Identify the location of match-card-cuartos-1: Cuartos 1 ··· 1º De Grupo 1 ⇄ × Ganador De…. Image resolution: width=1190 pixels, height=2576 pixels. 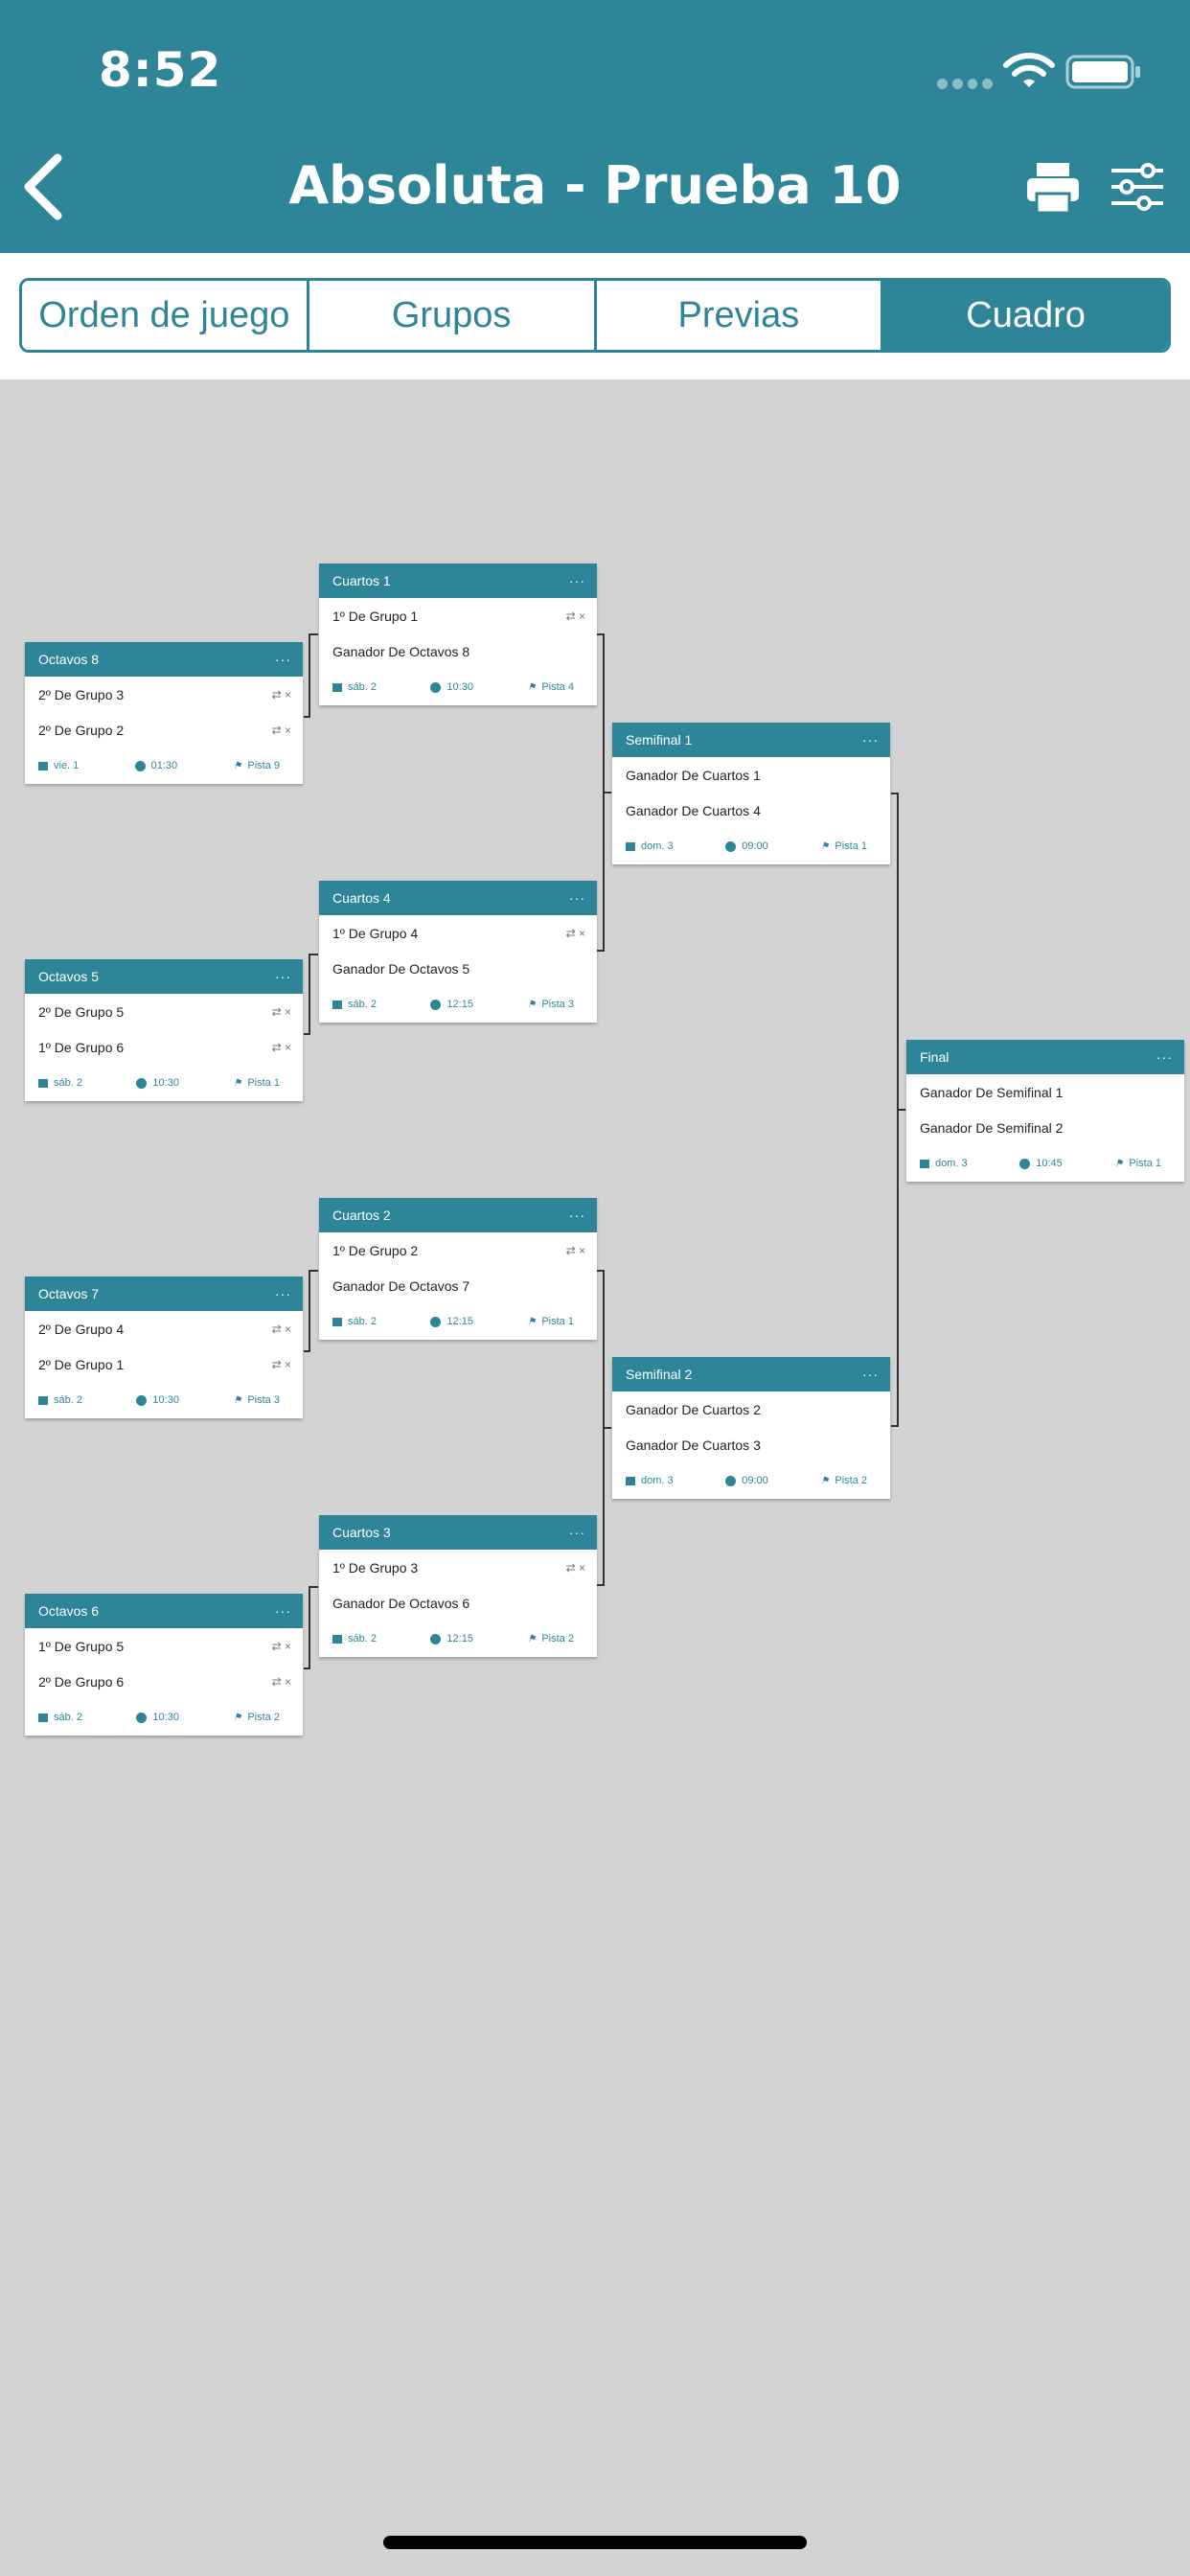
(458, 634).